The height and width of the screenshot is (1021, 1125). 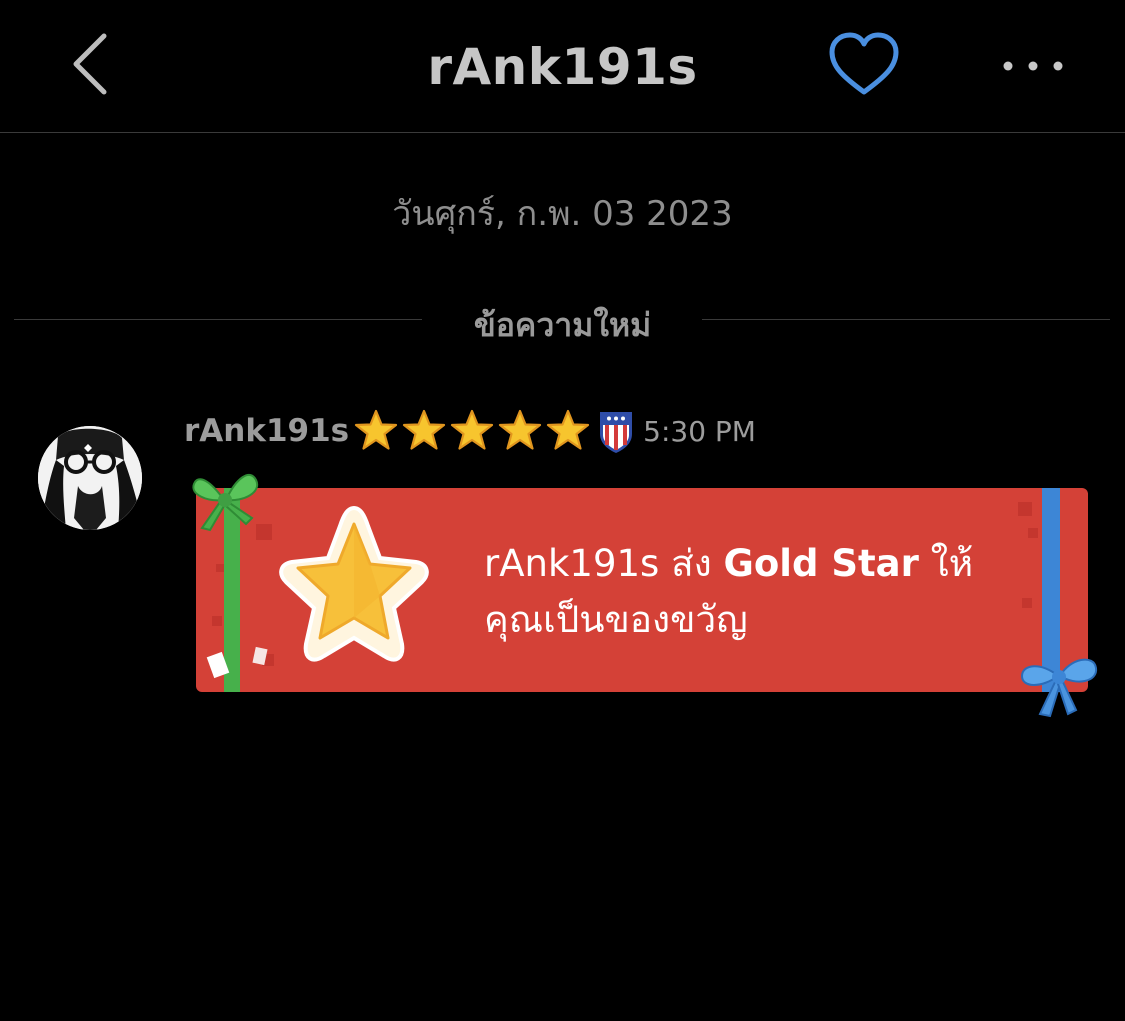 What do you see at coordinates (354, 583) in the screenshot?
I see `gold-star-icon` at bounding box center [354, 583].